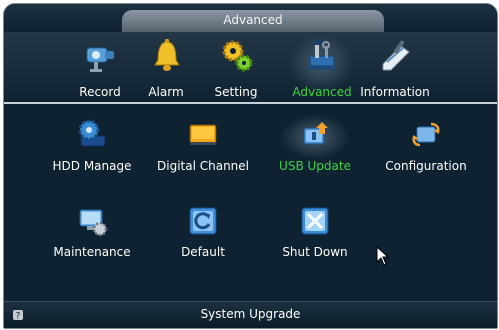 The height and width of the screenshot is (330, 499). I want to click on configuration-item: Configuration, so click(426, 145).